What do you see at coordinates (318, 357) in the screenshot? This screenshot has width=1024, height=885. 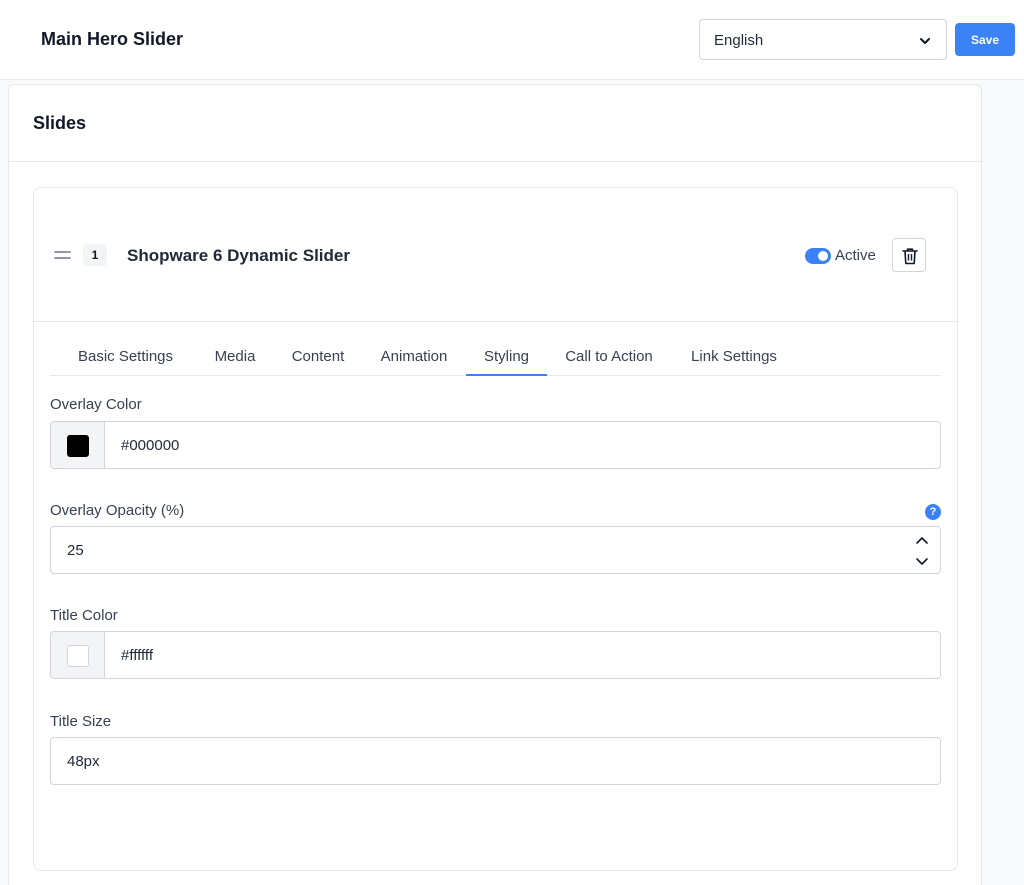 I see `tab-content: Content` at bounding box center [318, 357].